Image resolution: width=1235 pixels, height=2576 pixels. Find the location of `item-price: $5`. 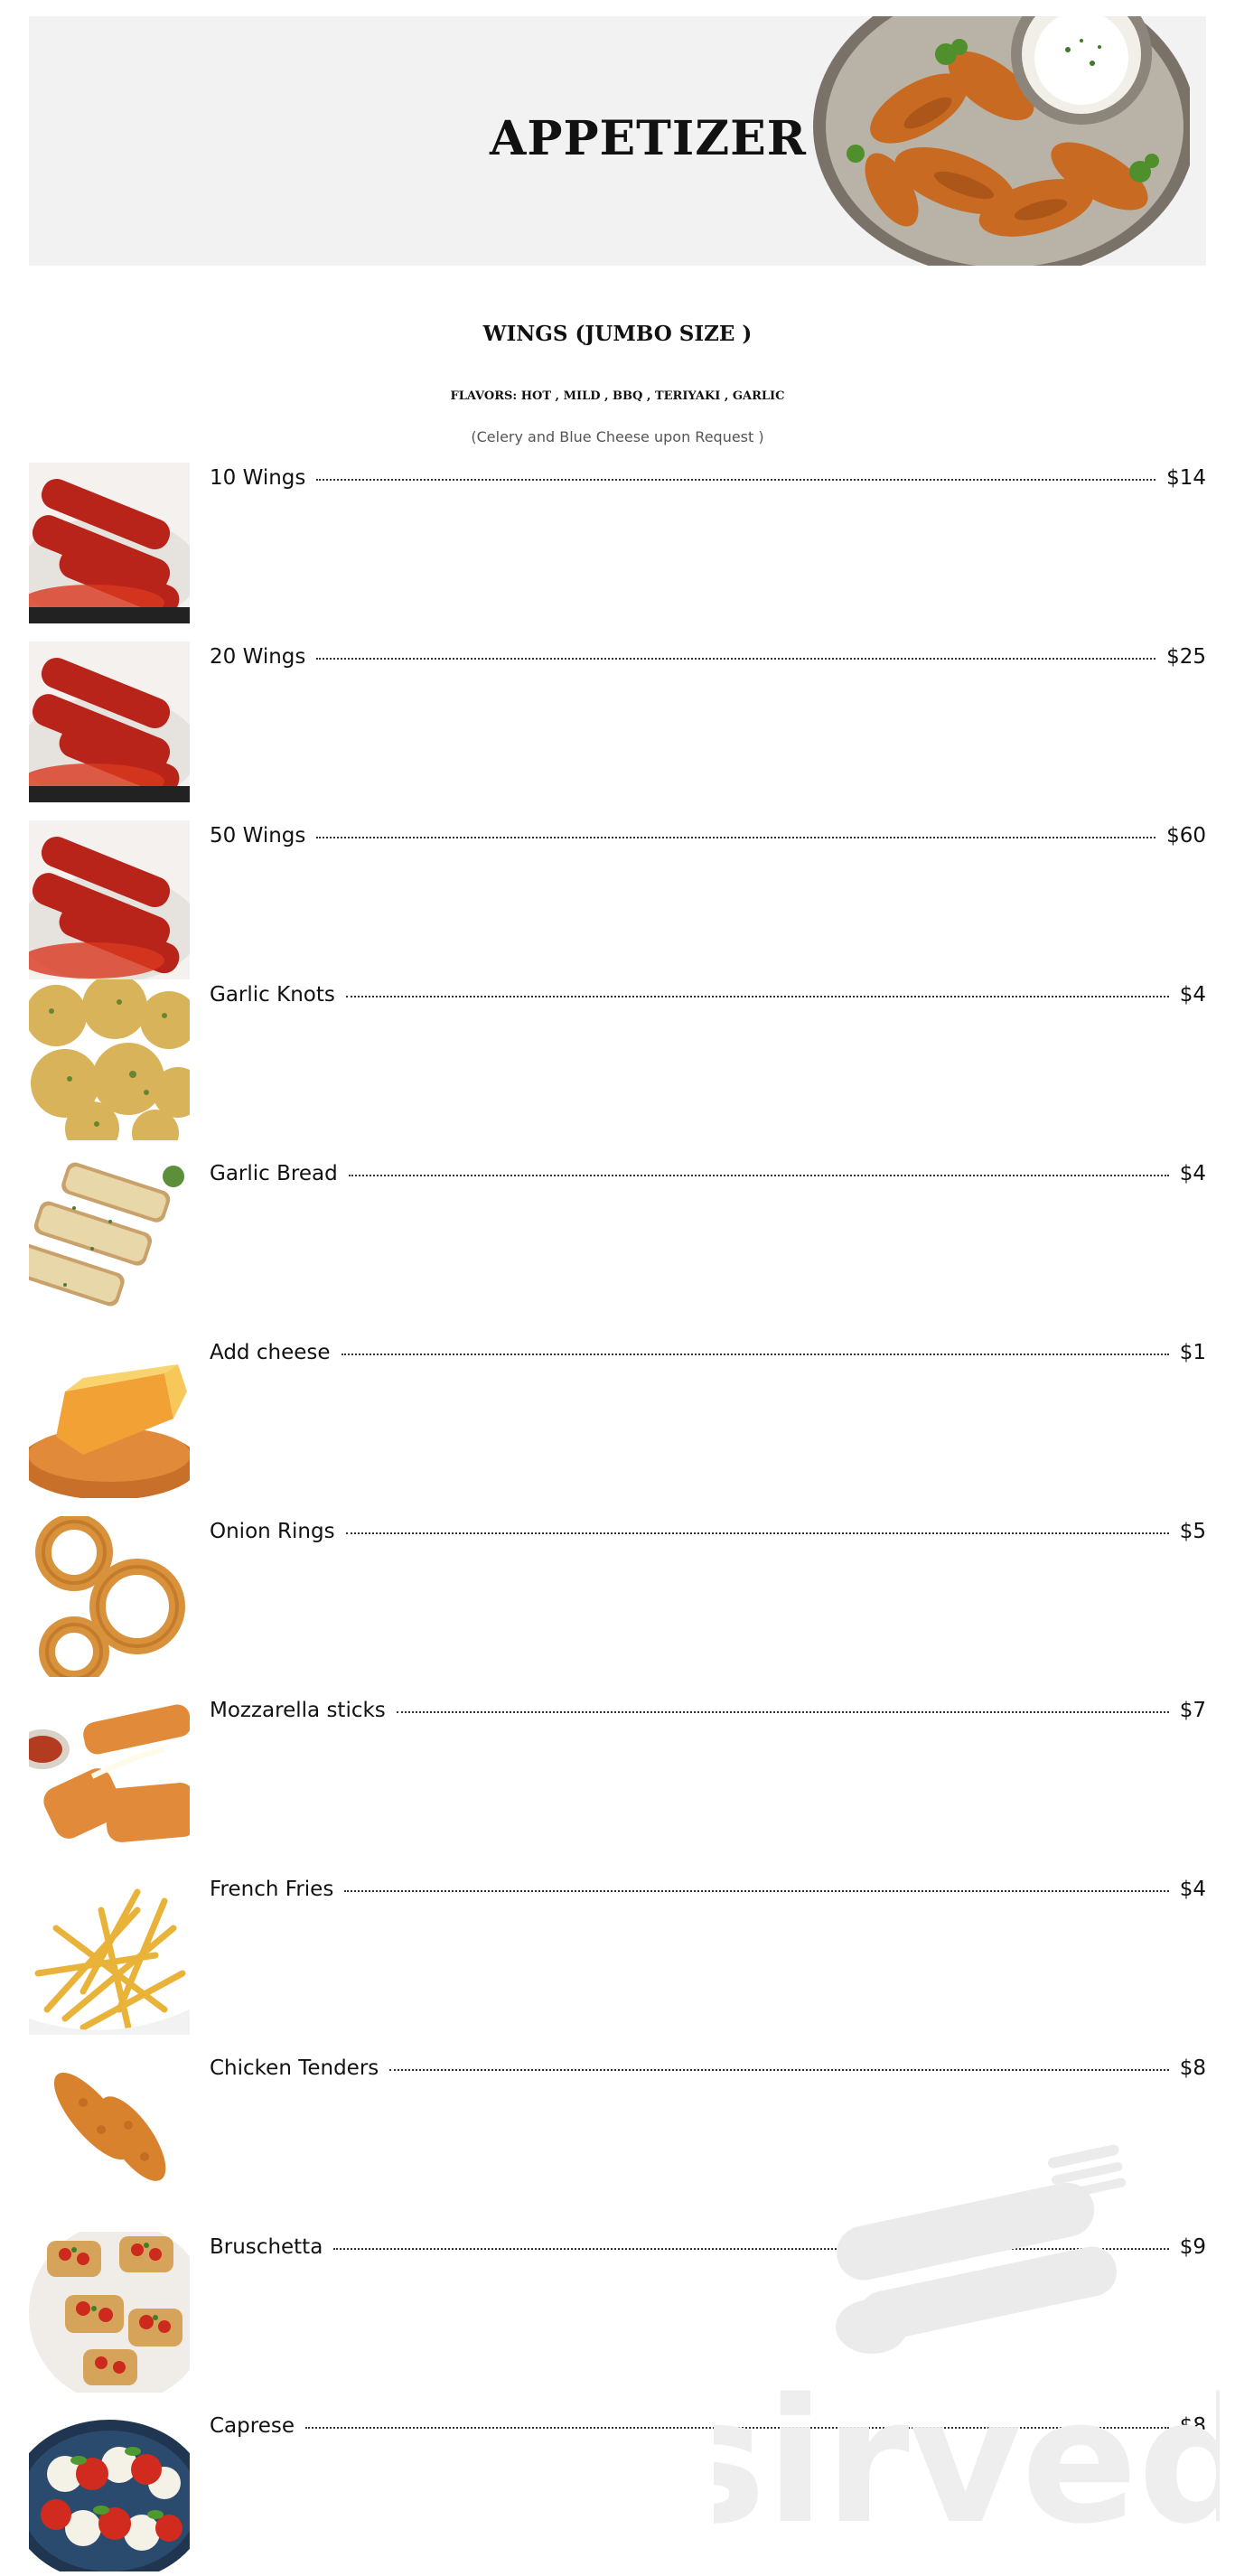

item-price: $5 is located at coordinates (1193, 1531).